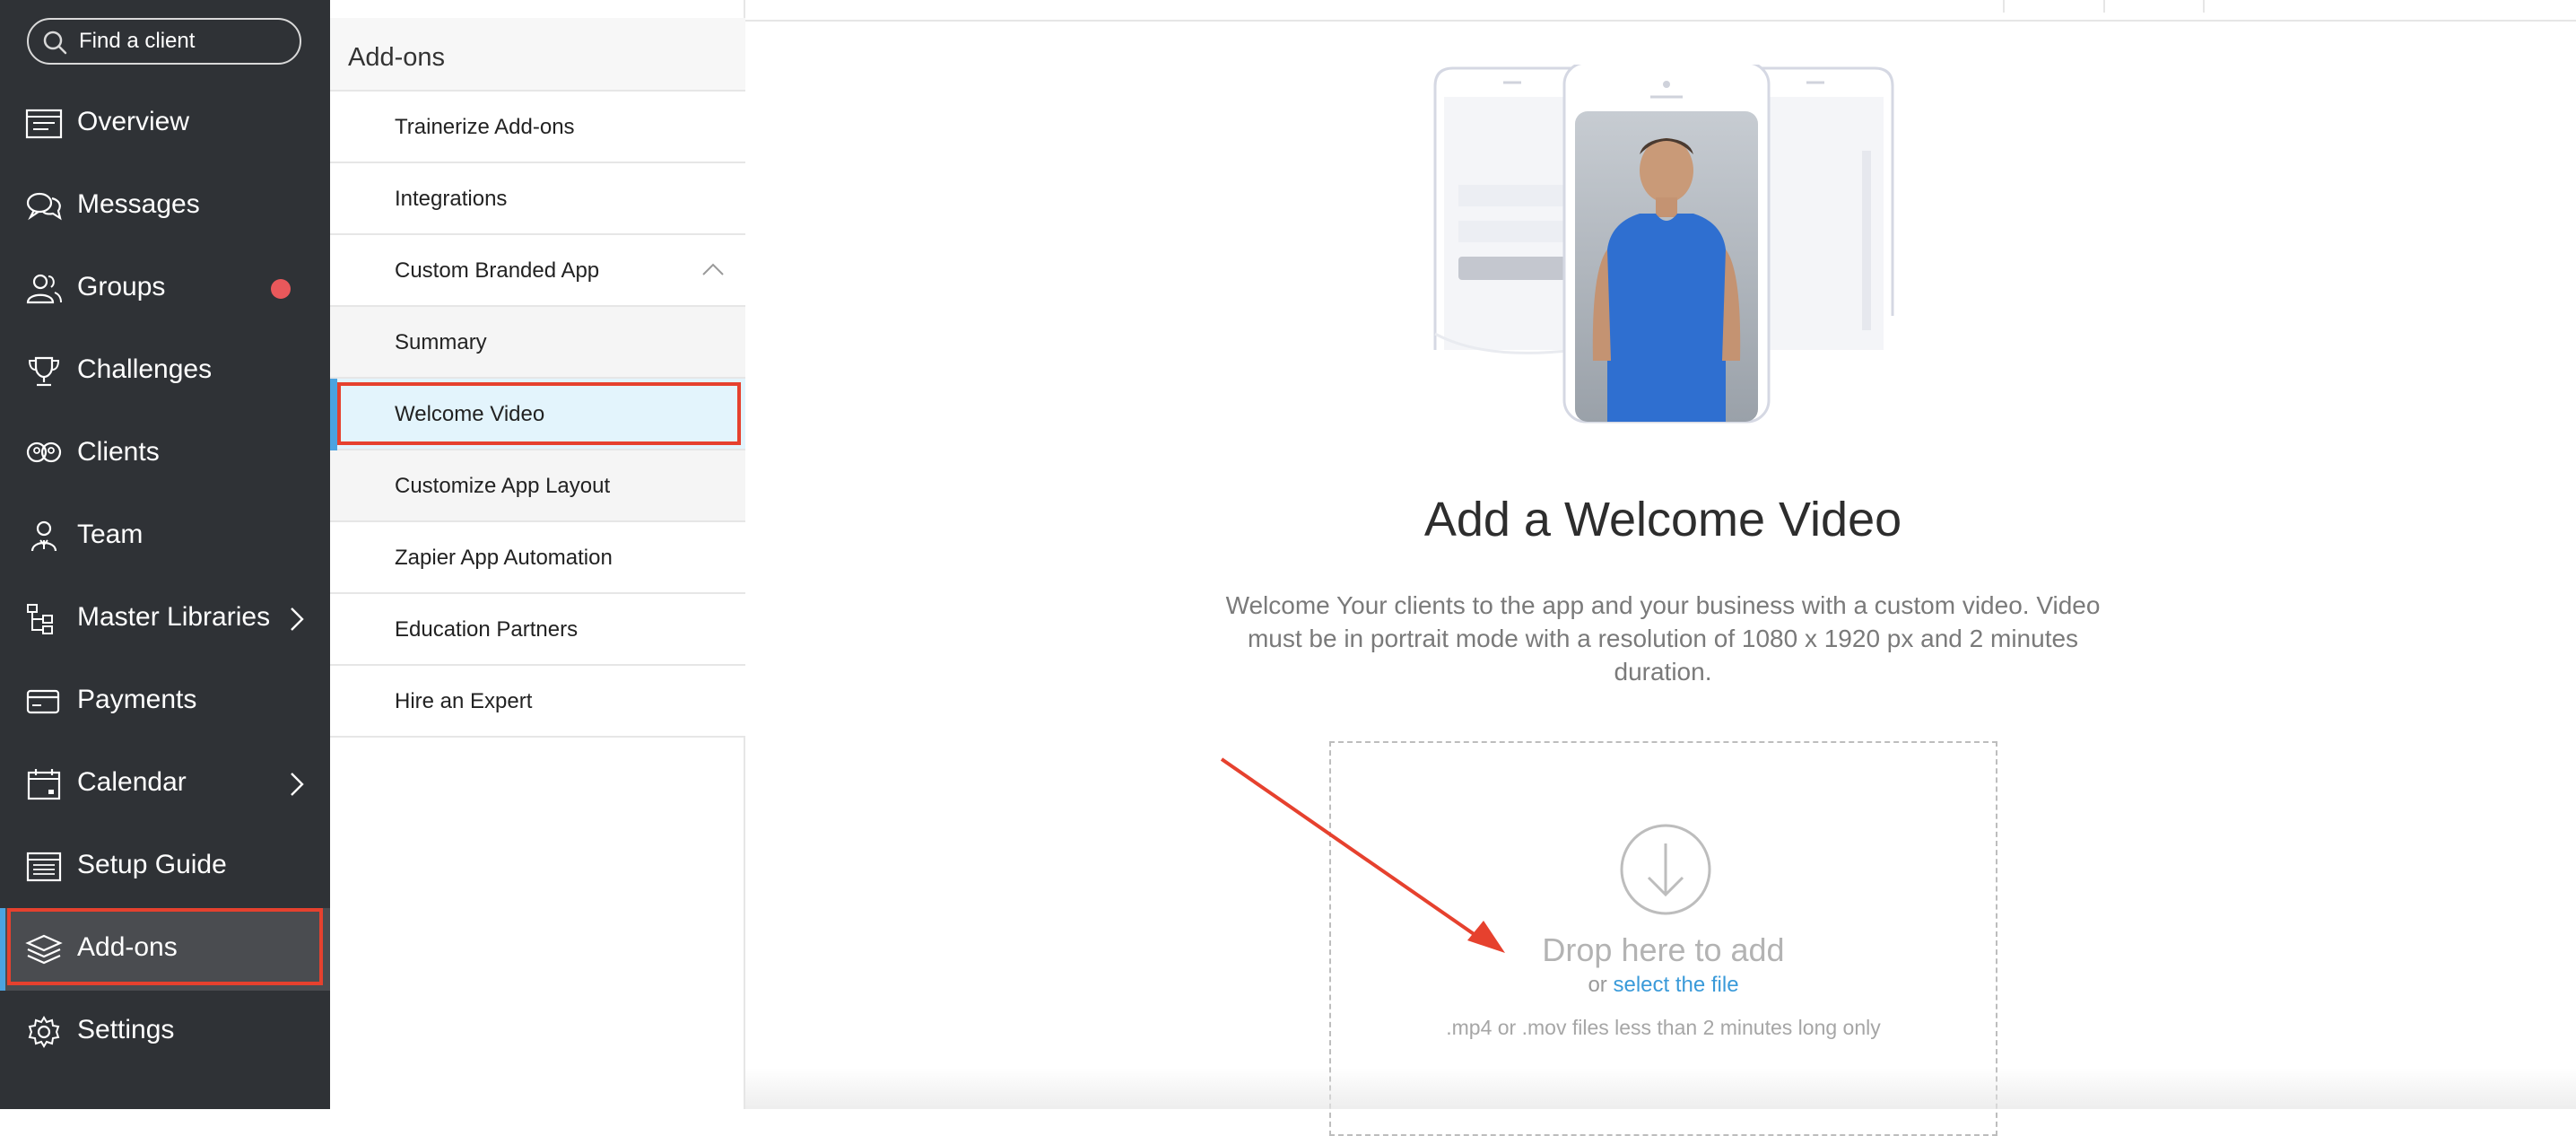 The height and width of the screenshot is (1136, 2576). What do you see at coordinates (133, 121) in the screenshot?
I see `nav-label: Overview` at bounding box center [133, 121].